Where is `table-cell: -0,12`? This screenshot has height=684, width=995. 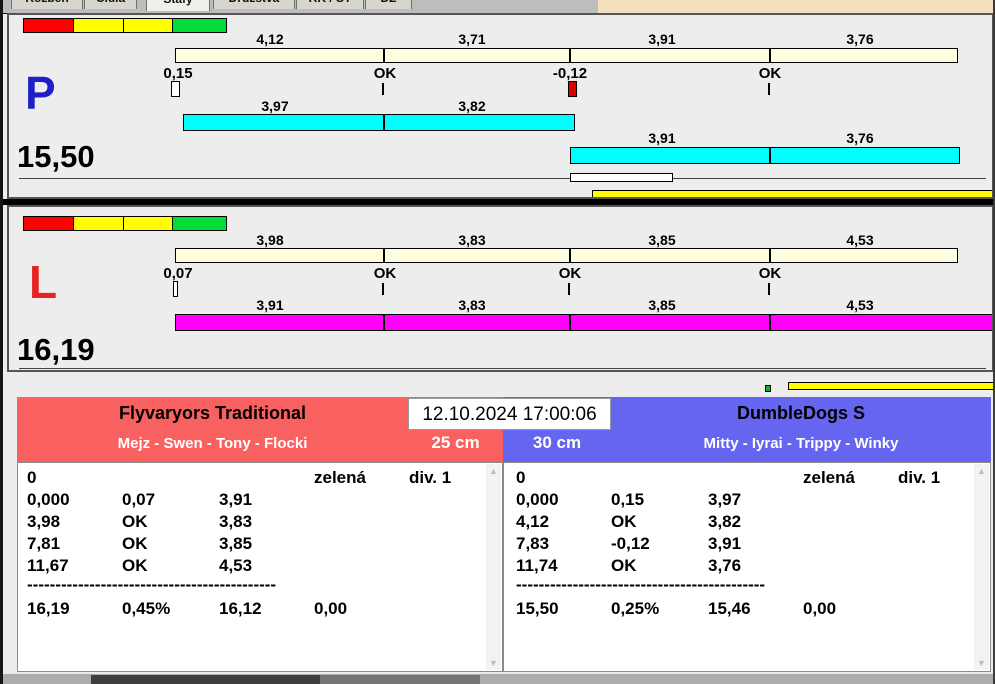 table-cell: -0,12 is located at coordinates (630, 543).